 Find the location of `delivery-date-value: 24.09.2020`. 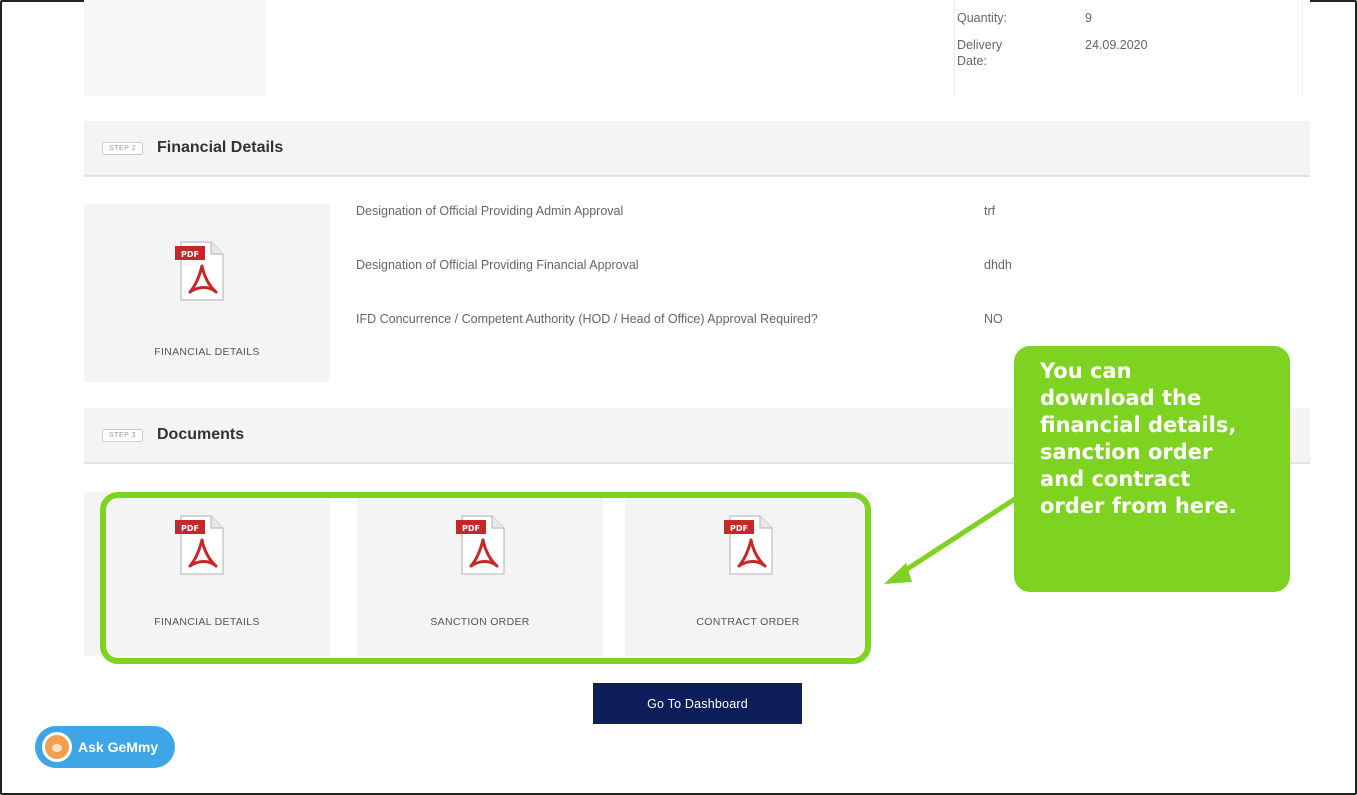

delivery-date-value: 24.09.2020 is located at coordinates (1116, 45).